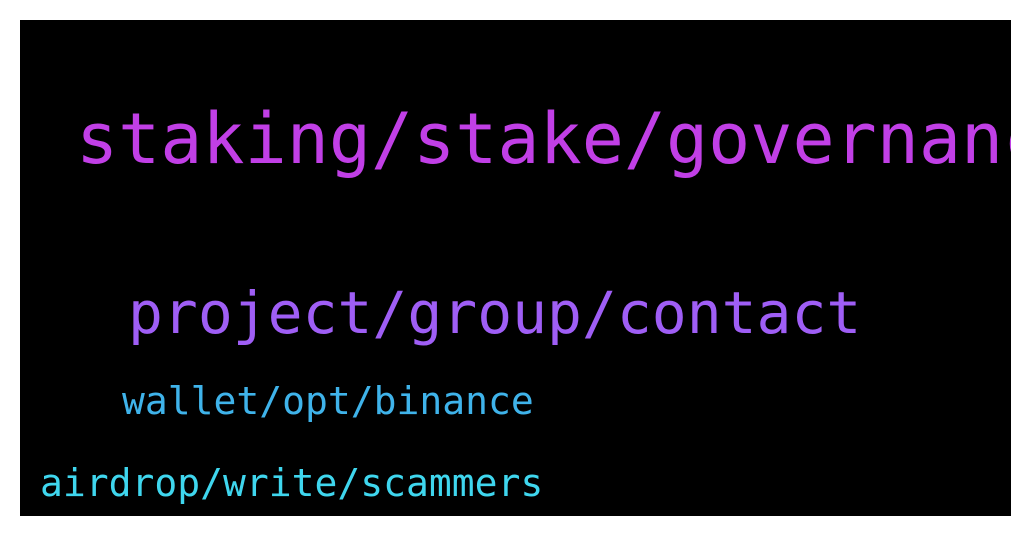 The width and height of the screenshot is (1031, 536). Describe the element at coordinates (328, 401) in the screenshot. I see `term-wallet-opt-binance: wallet/opt/binance` at that location.